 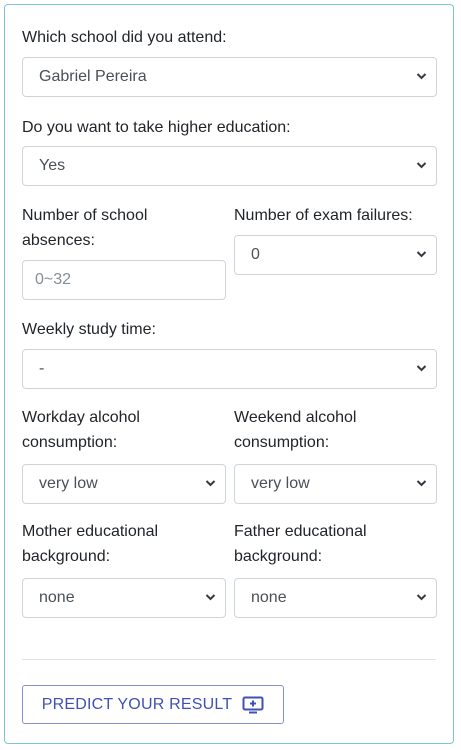 What do you see at coordinates (124, 37) in the screenshot?
I see `school-label: Which school did you attend:` at bounding box center [124, 37].